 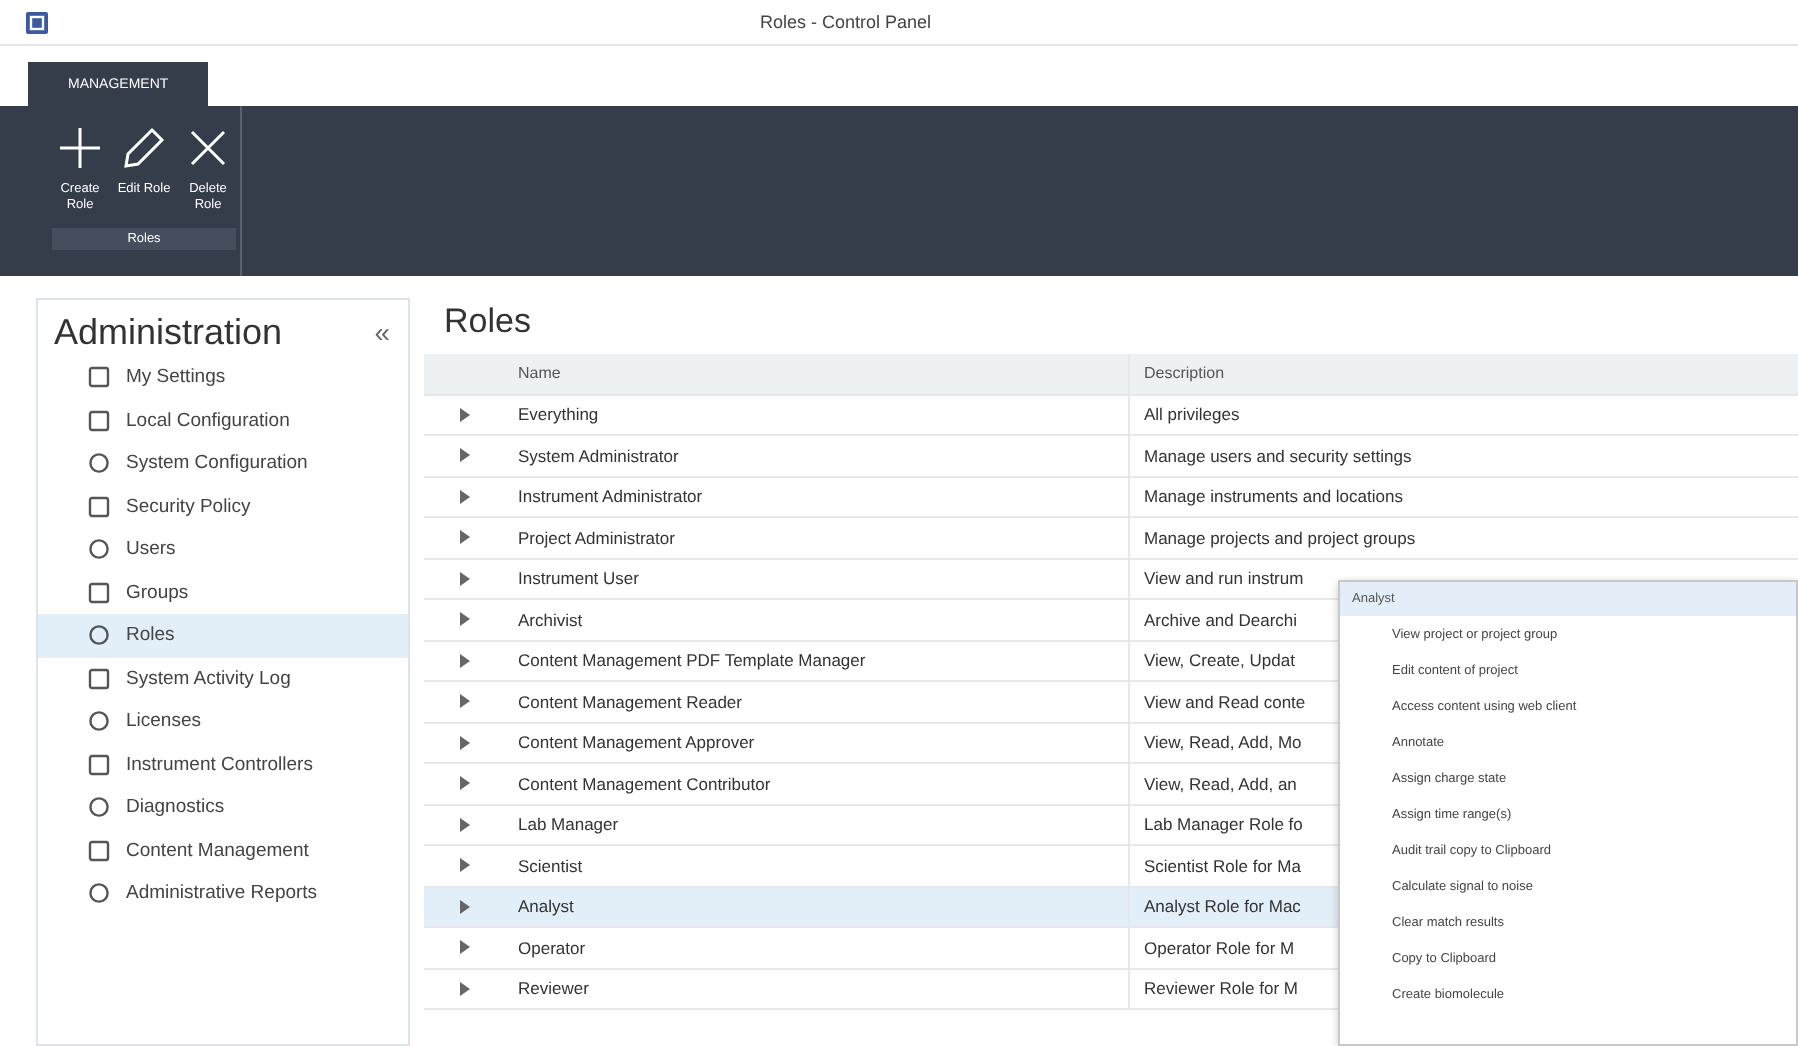 I want to click on sidebar-item: Roles, so click(x=223, y=635).